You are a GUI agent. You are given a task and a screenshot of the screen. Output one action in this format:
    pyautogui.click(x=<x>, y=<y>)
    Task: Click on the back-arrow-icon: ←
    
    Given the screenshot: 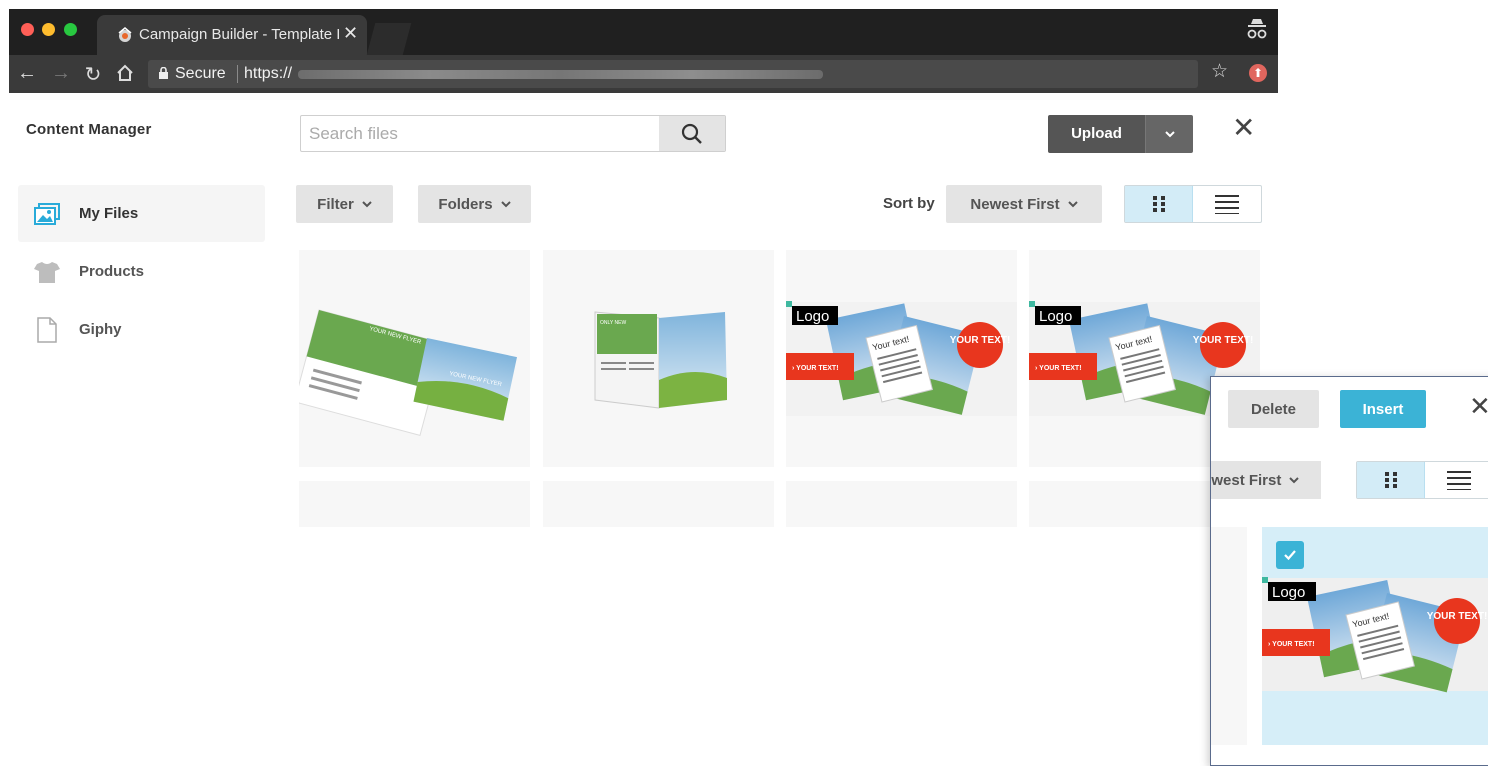 What is the action you would take?
    pyautogui.click(x=27, y=73)
    